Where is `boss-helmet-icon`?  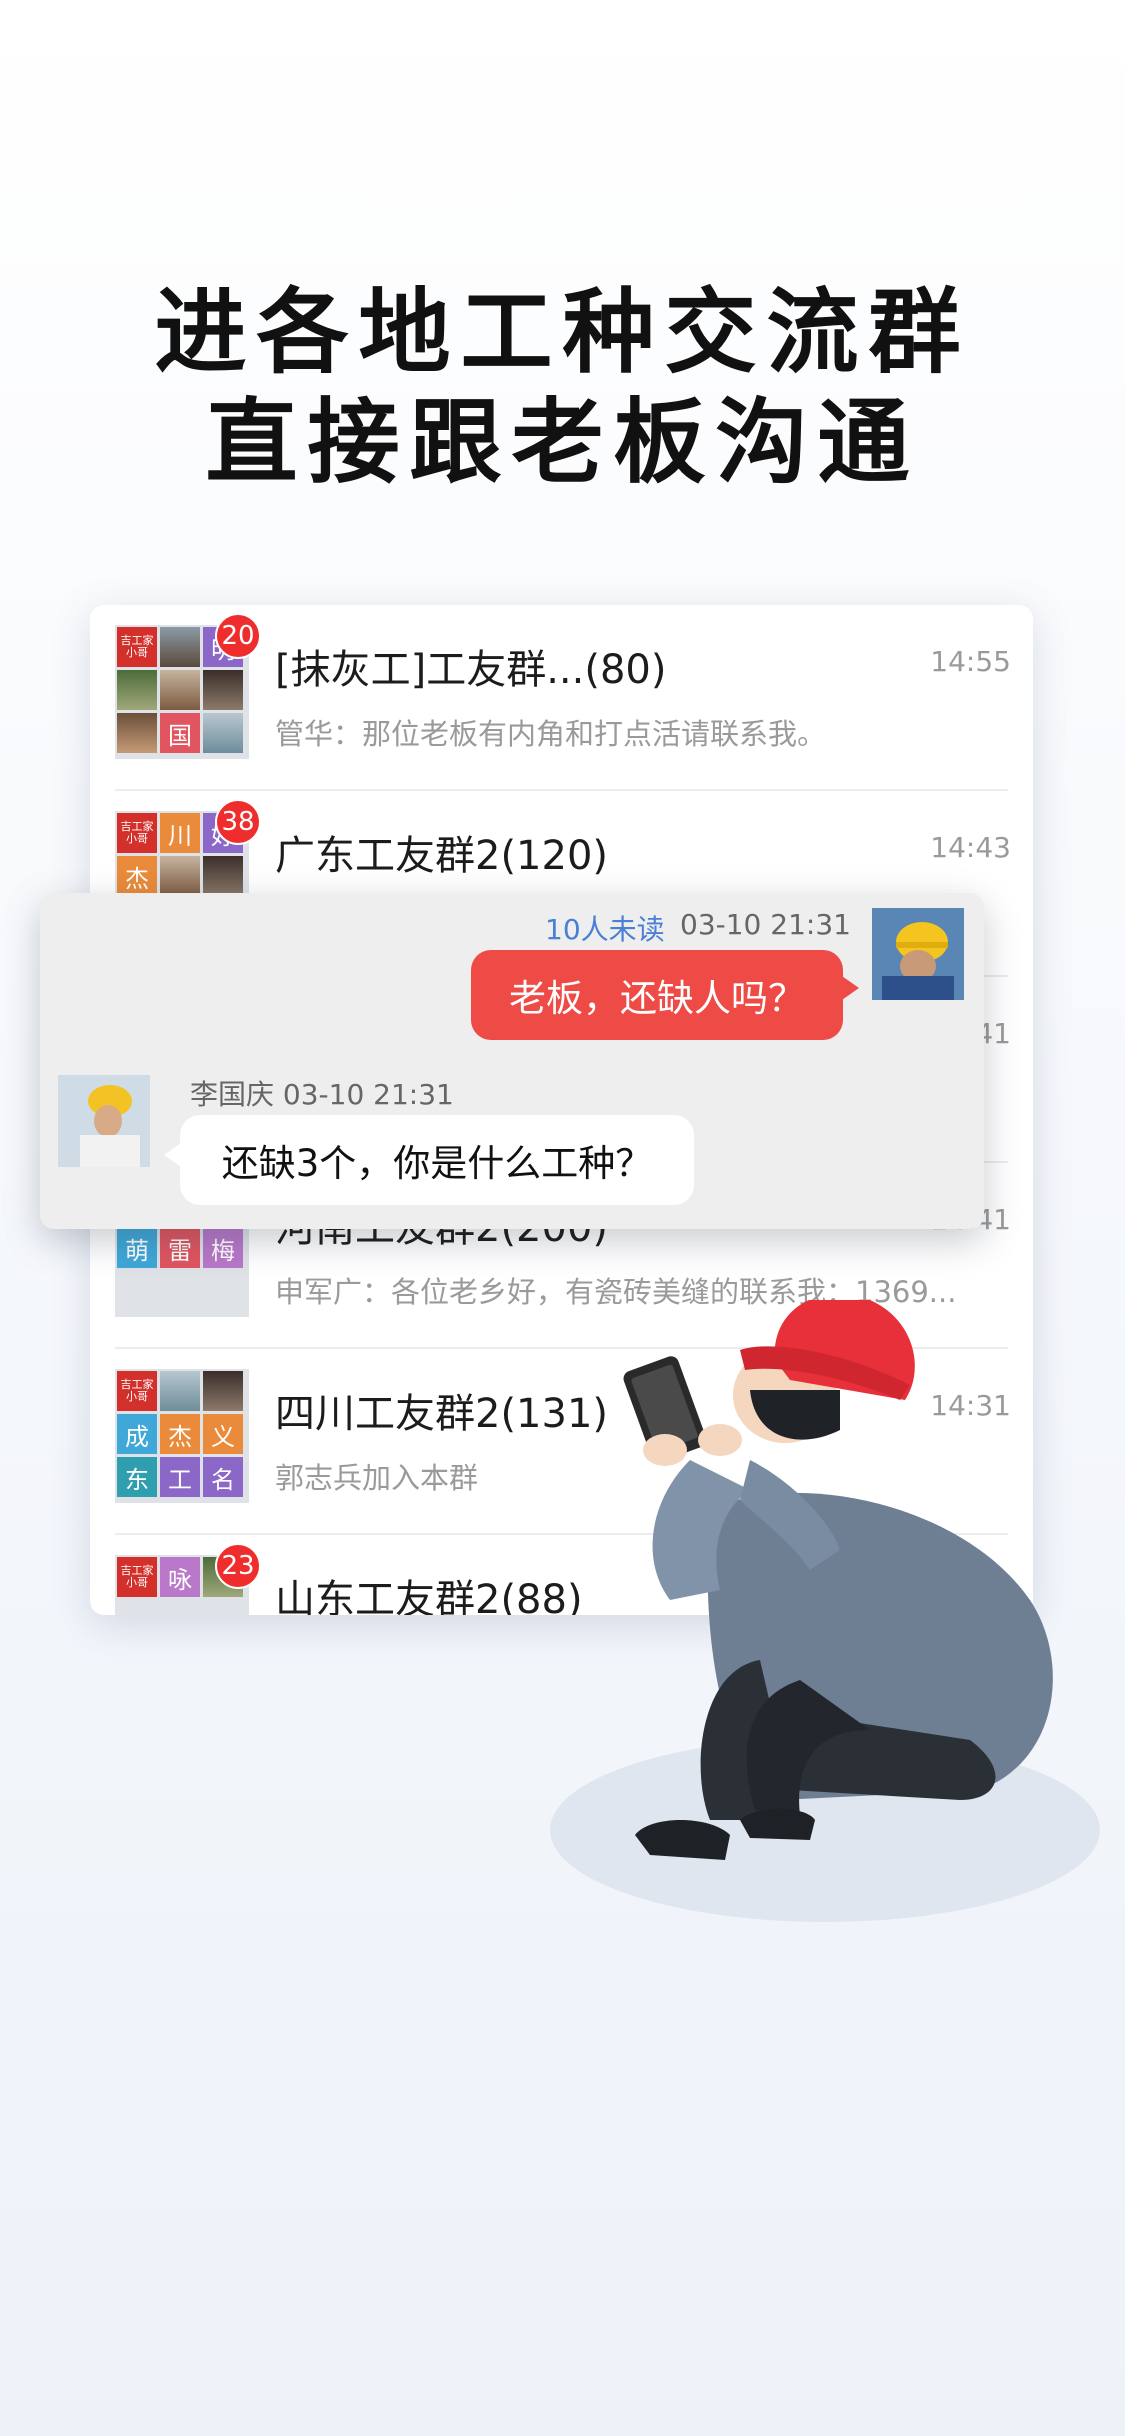
boss-helmet-icon is located at coordinates (104, 1121).